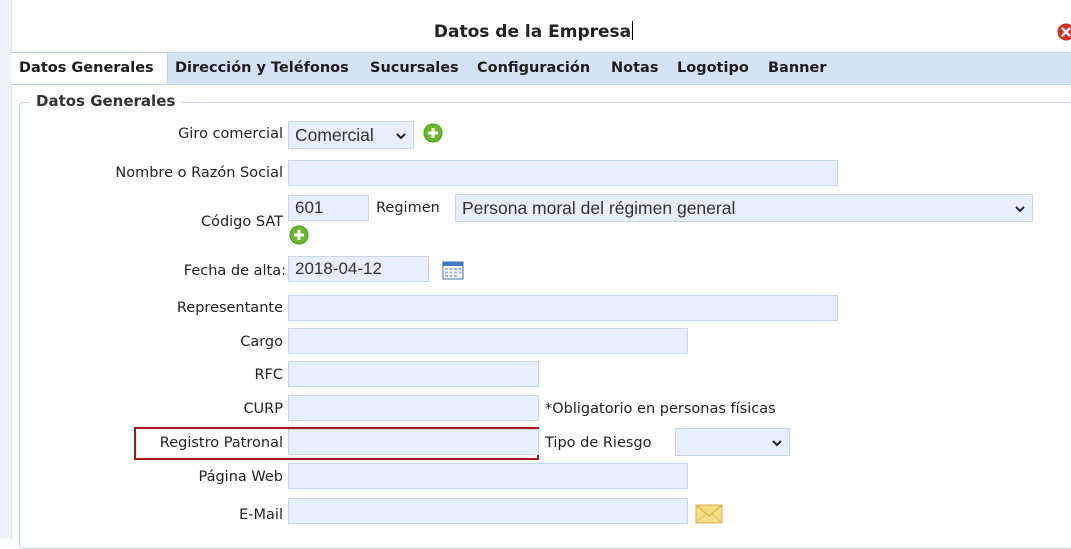 The width and height of the screenshot is (1071, 549). I want to click on tipo-riesgo-label: Tipo de Riesgo, so click(598, 443).